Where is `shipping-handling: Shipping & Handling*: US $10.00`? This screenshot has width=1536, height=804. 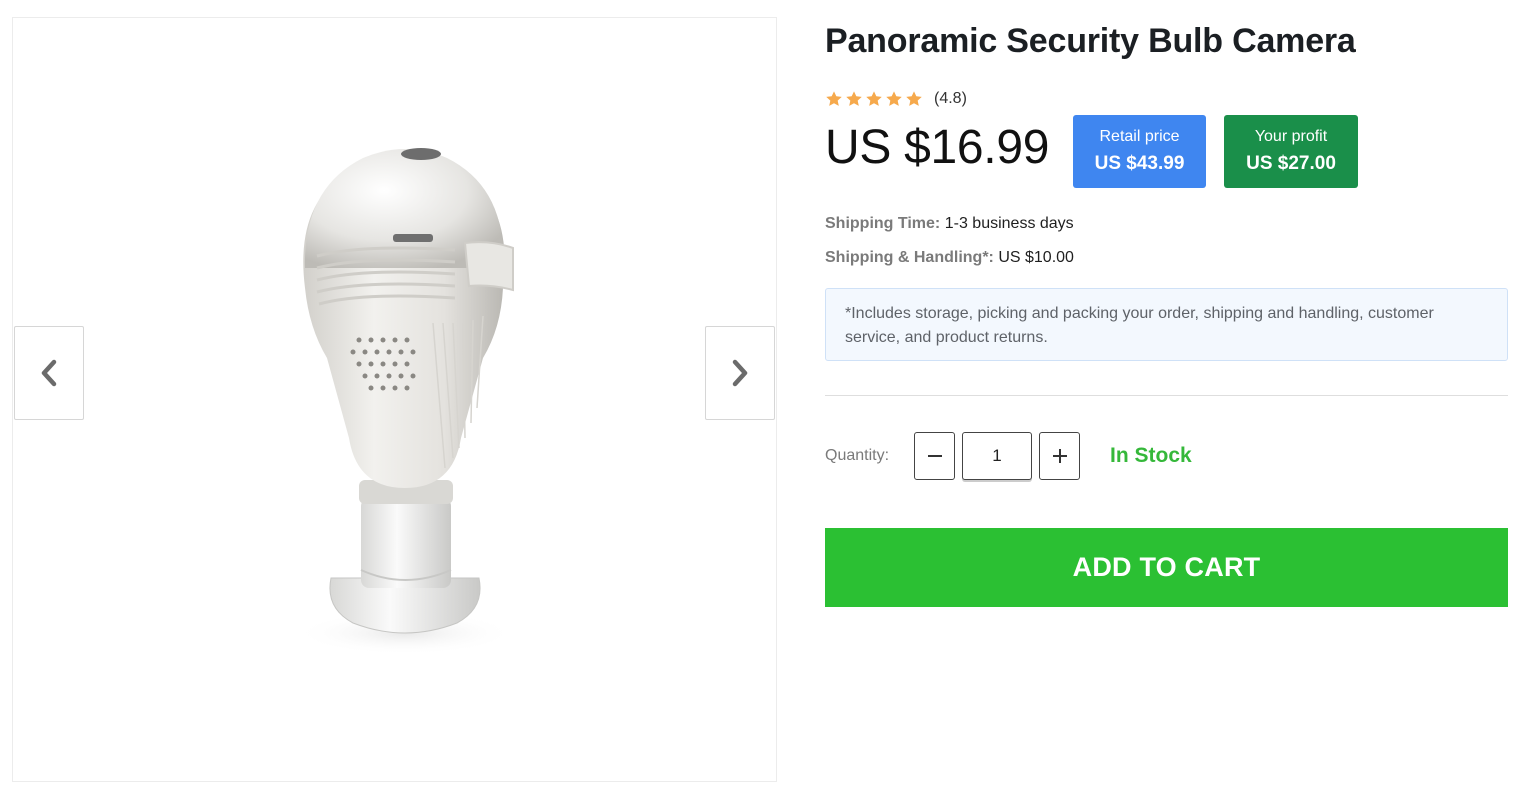
shipping-handling: Shipping & Handling*: US $10.00 is located at coordinates (949, 258).